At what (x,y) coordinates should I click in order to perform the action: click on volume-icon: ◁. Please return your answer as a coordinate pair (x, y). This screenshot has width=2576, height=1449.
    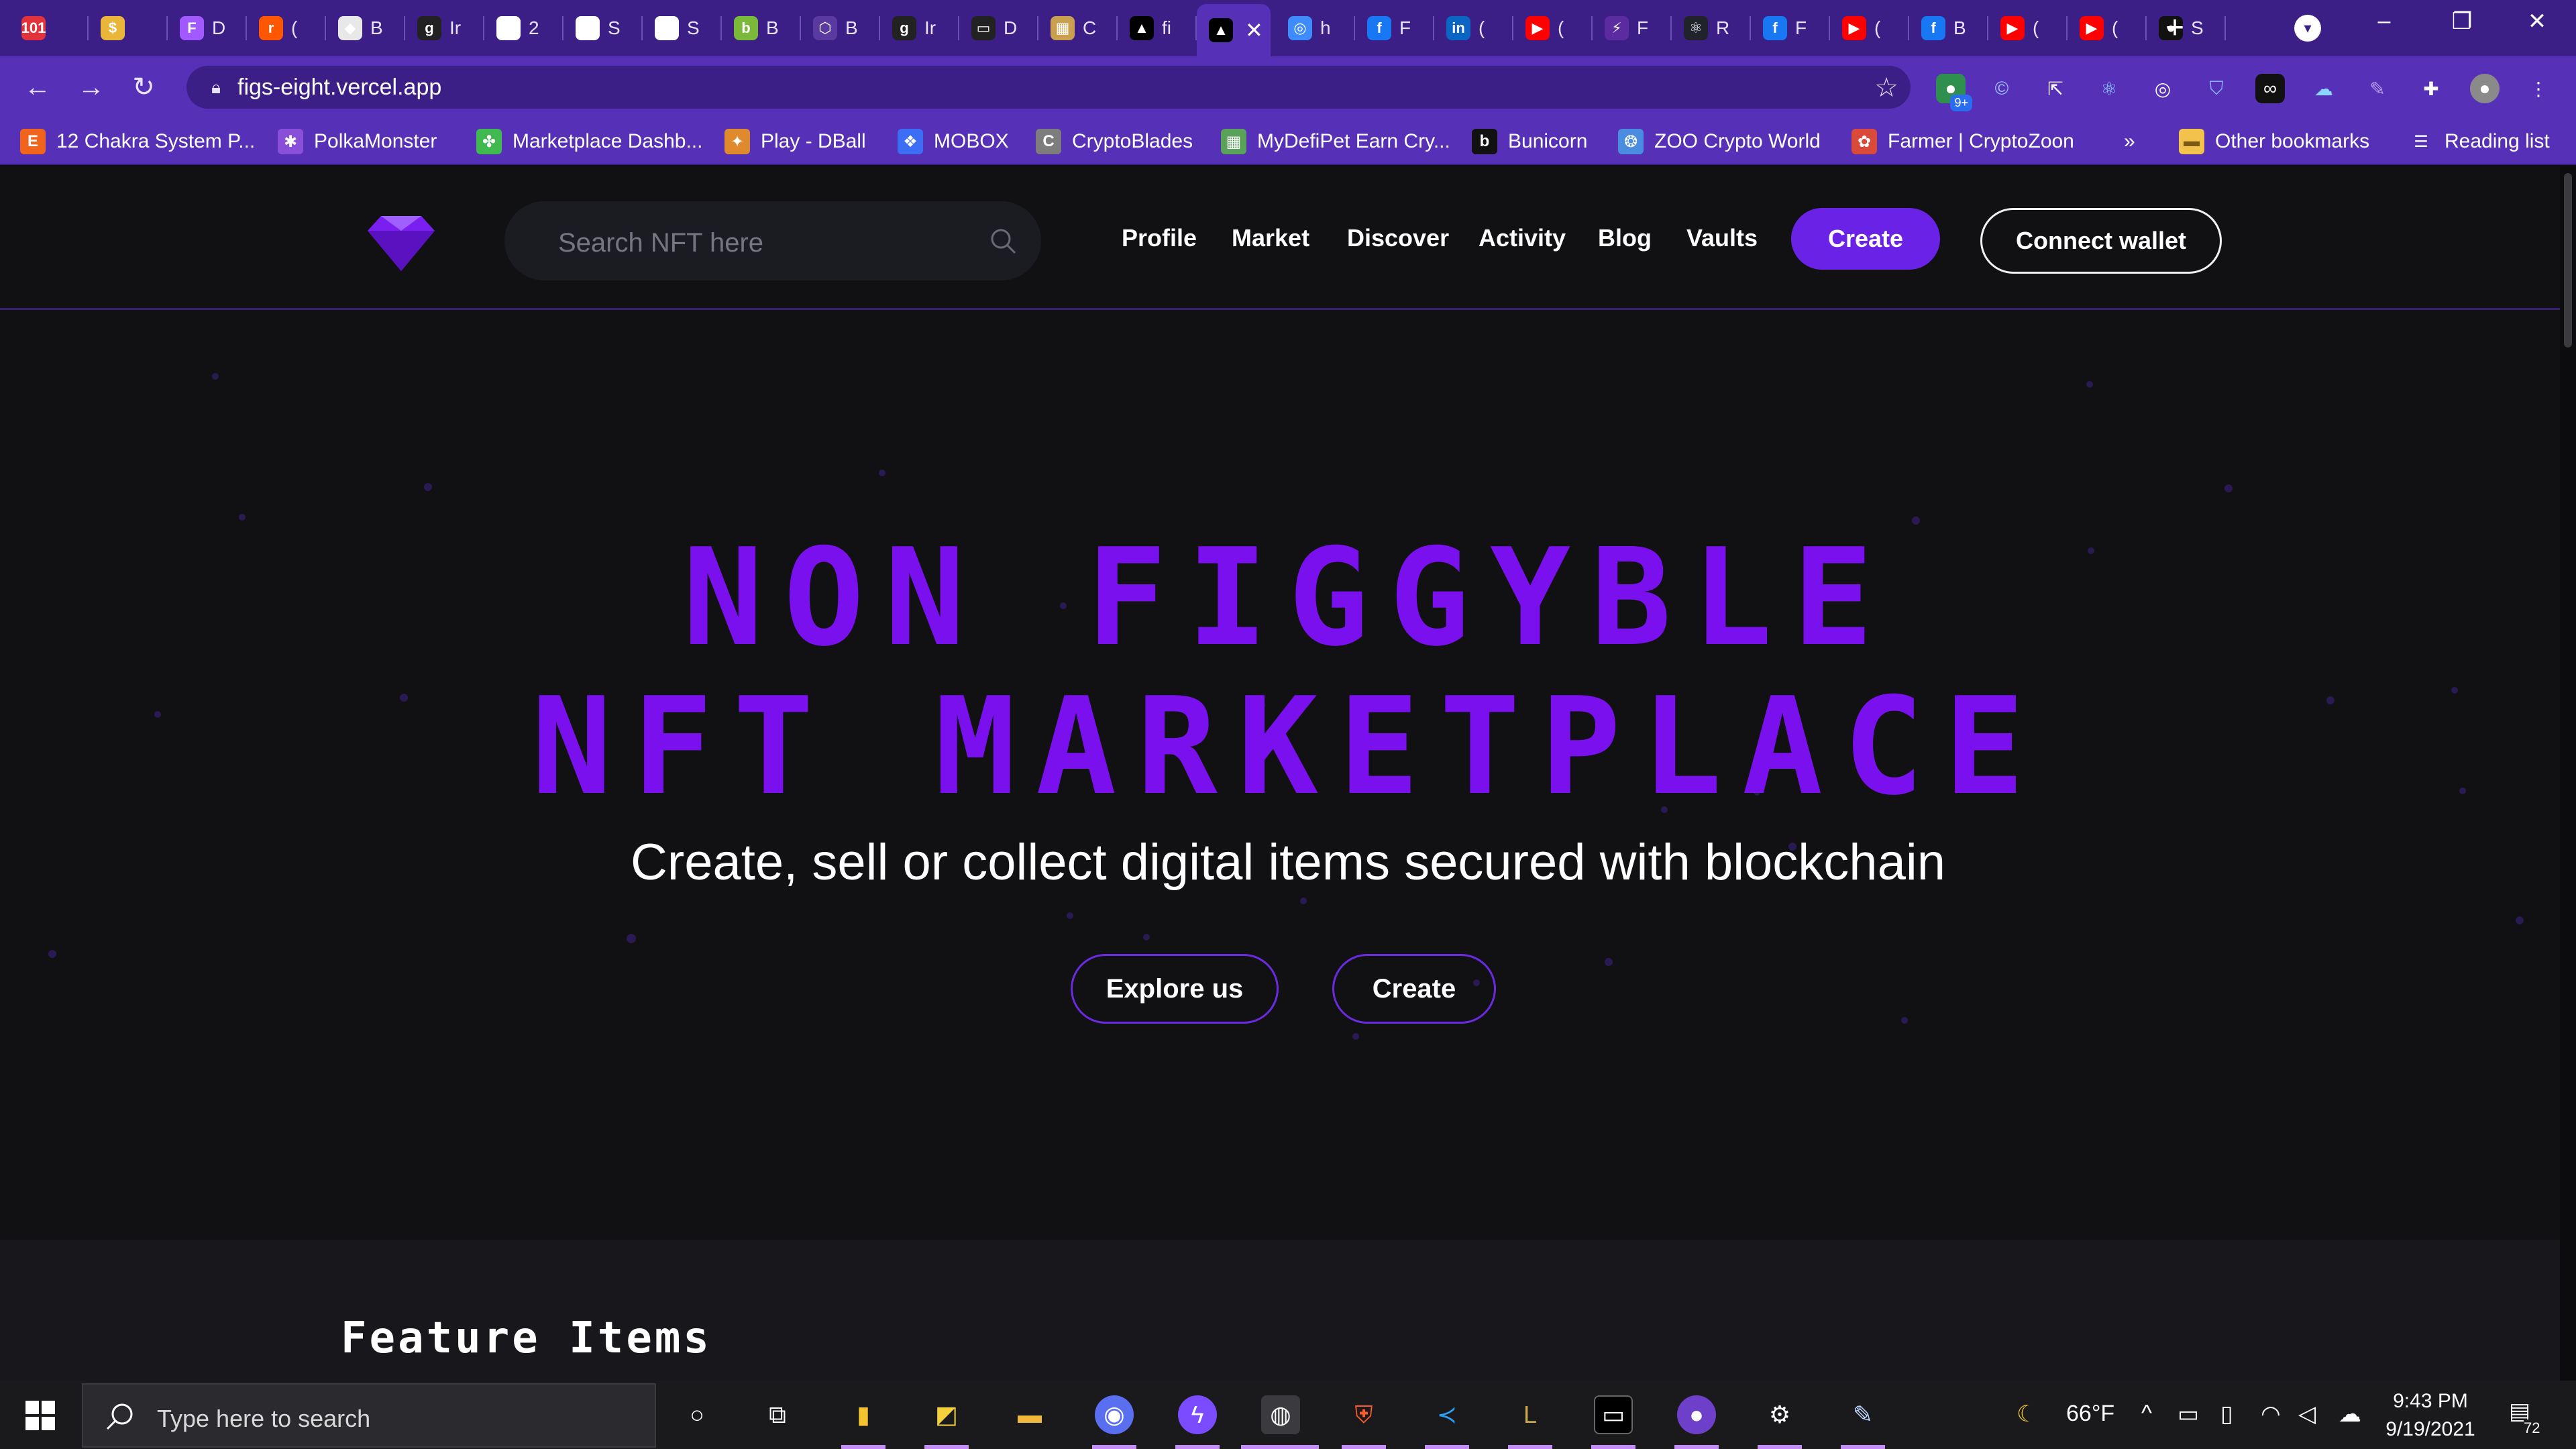
    Looking at the image, I should click on (2307, 1414).